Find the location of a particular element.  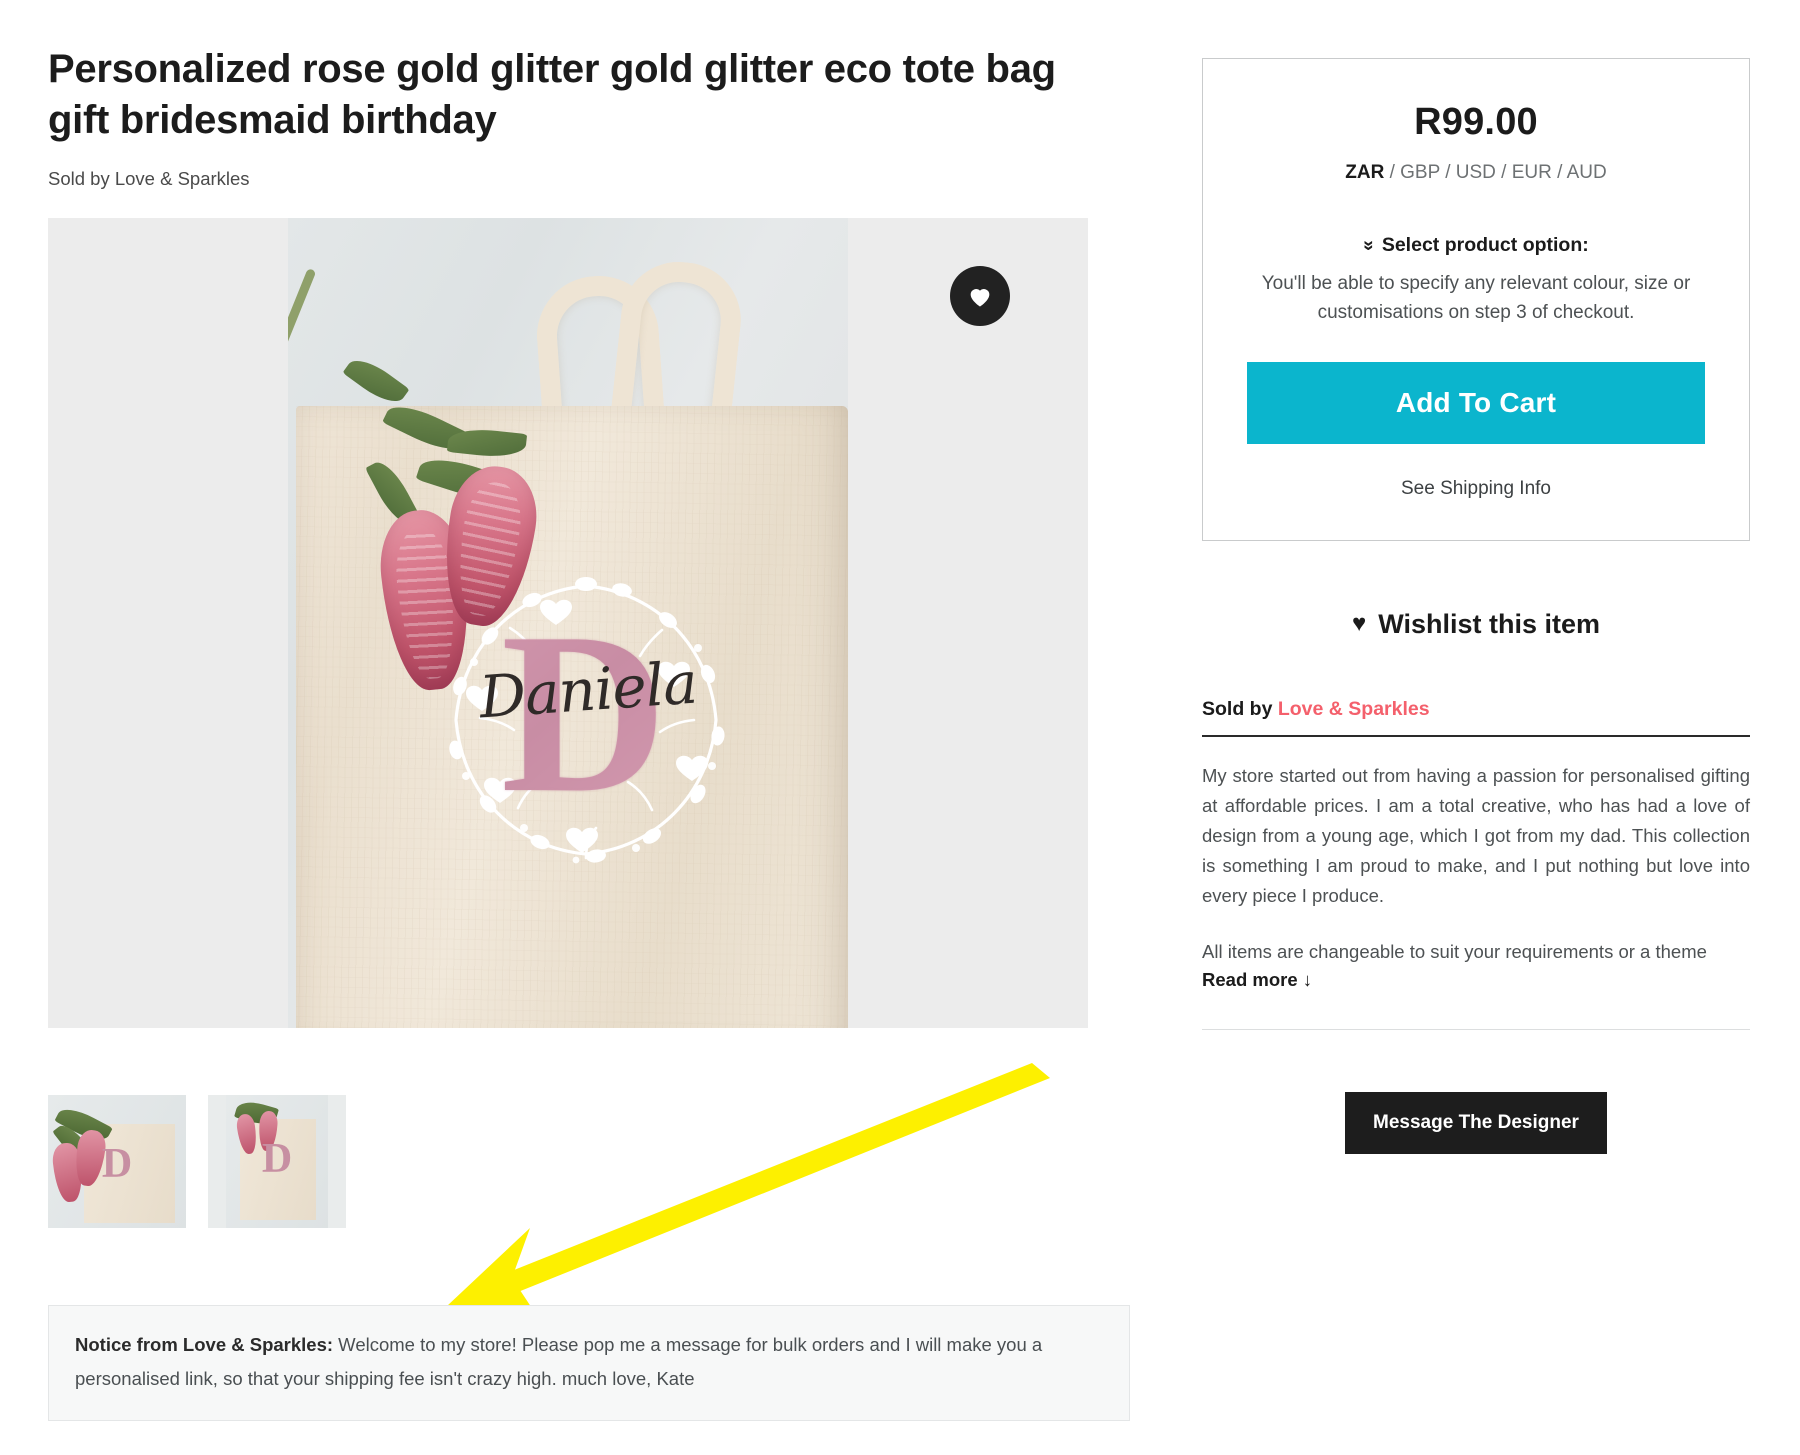

sold-by-prefix: Sold by is located at coordinates (1240, 708).